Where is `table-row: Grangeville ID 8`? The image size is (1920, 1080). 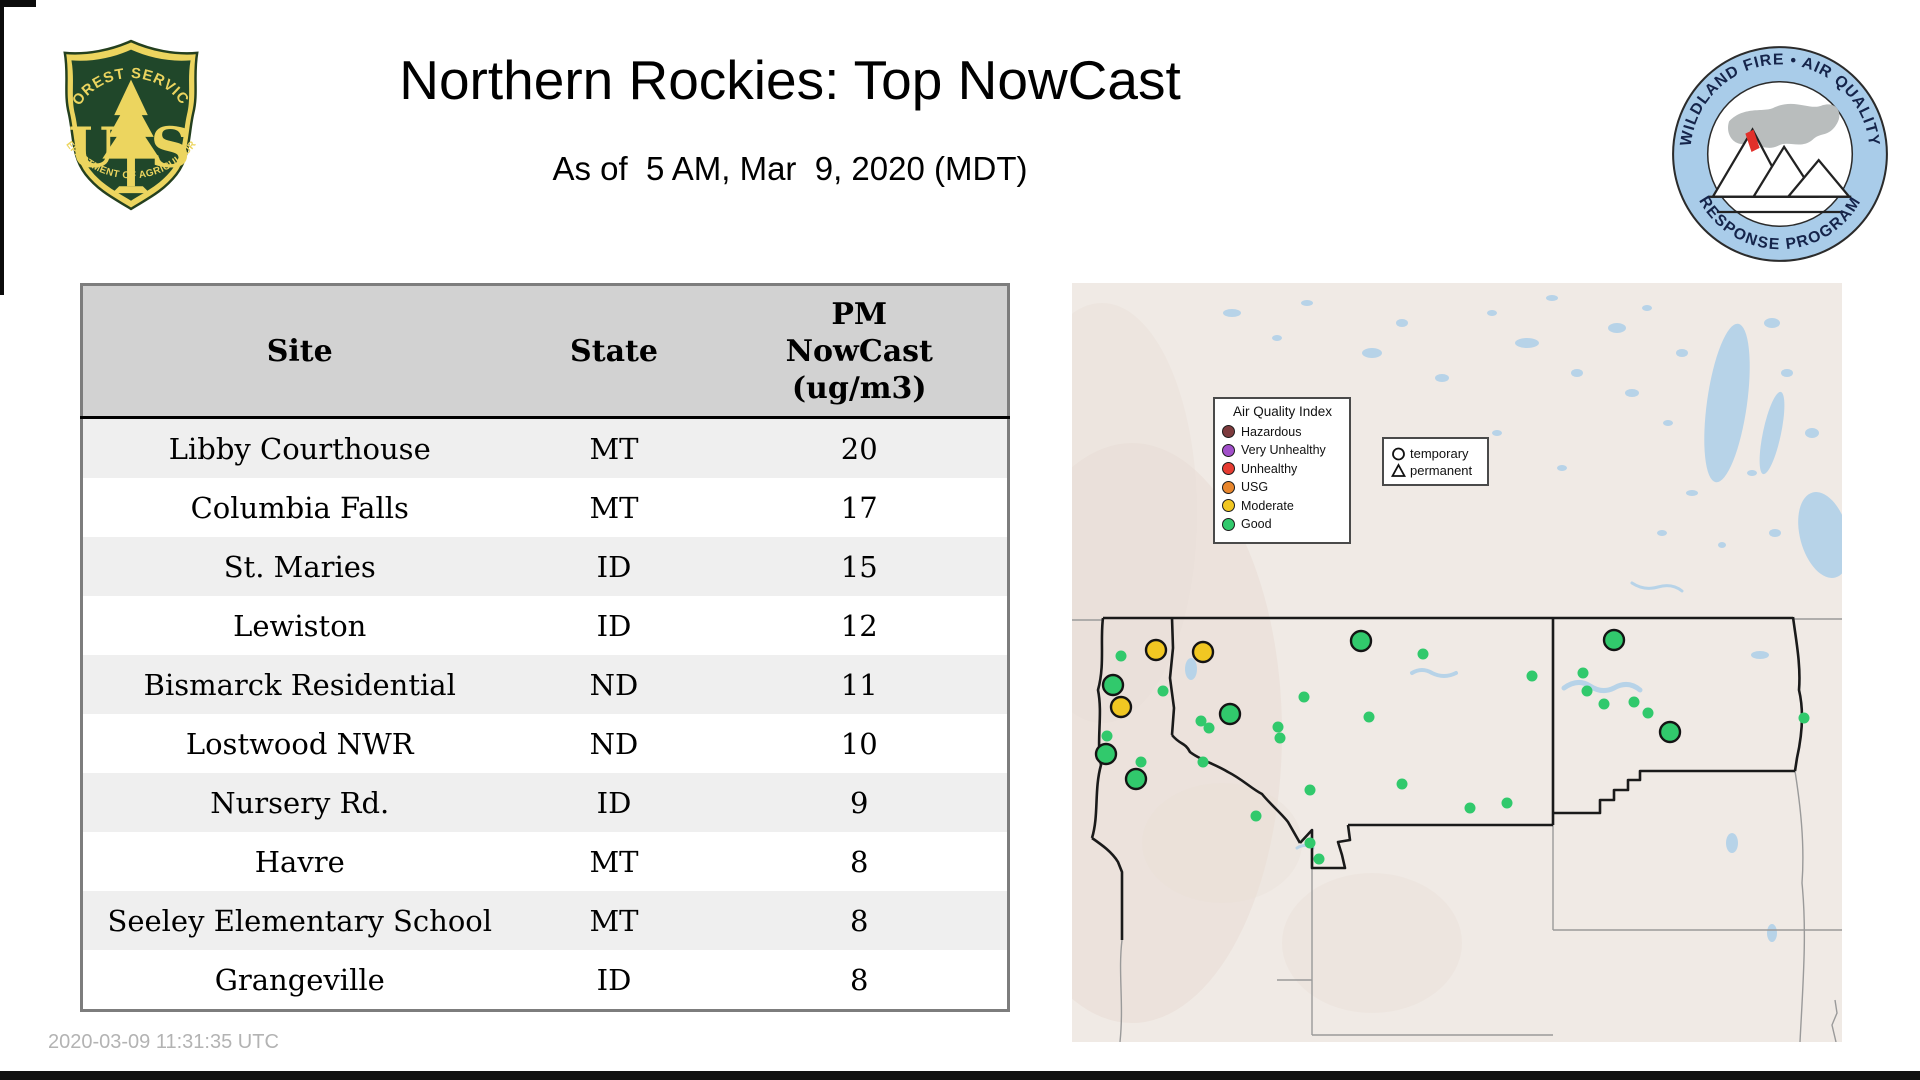
table-row: Grangeville ID 8 is located at coordinates (545, 980).